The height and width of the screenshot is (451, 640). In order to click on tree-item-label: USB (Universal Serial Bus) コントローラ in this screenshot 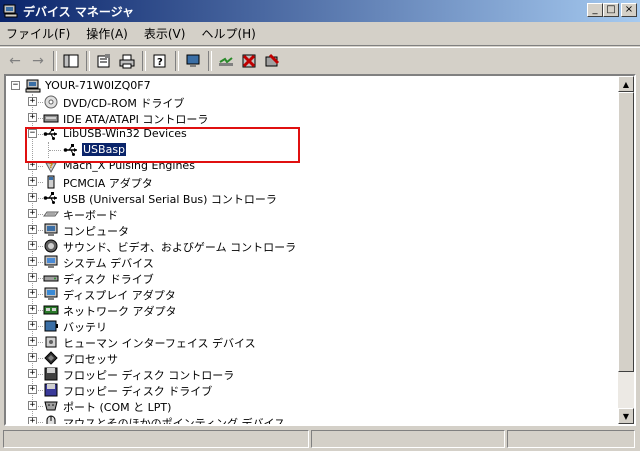, I will do `click(170, 199)`.